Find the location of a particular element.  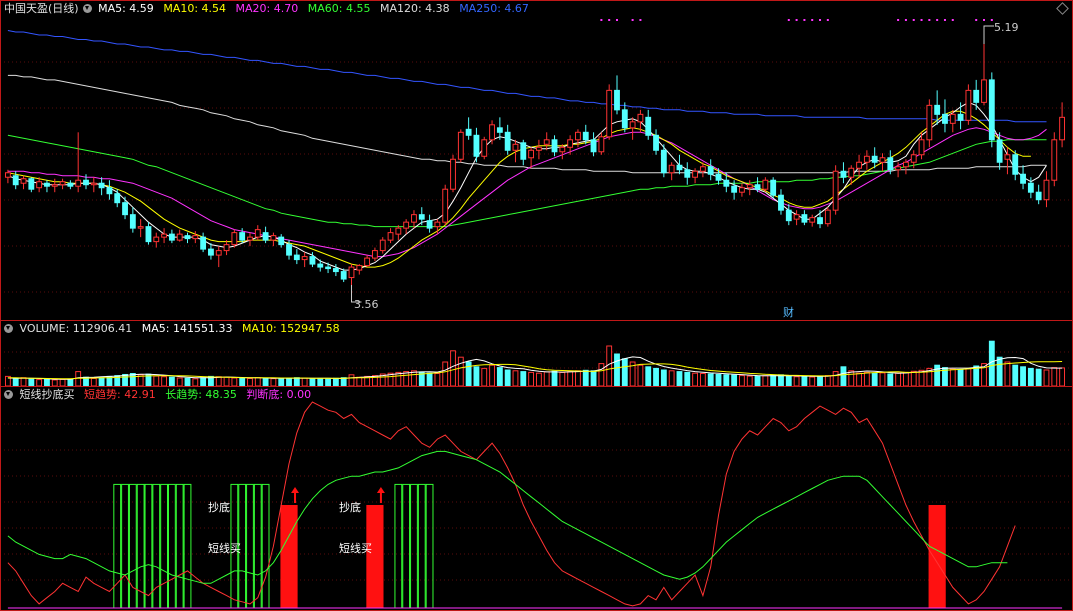

high-price-label: 5.19 is located at coordinates (1006, 27).